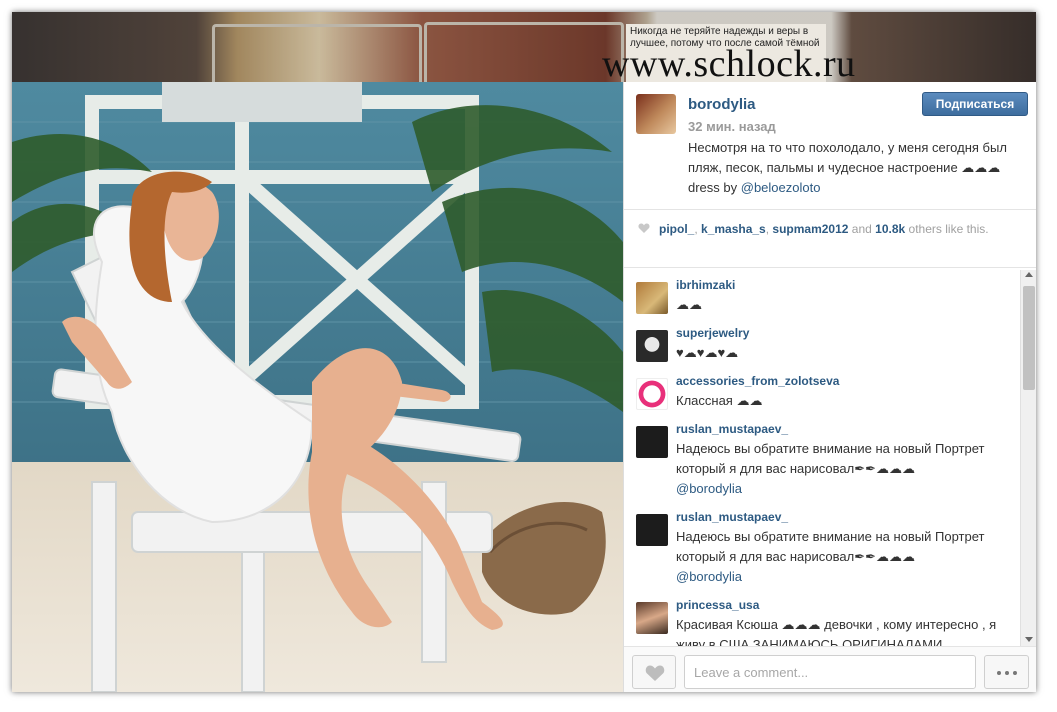 The width and height of the screenshot is (1057, 712). What do you see at coordinates (1029, 274) in the screenshot?
I see `scroll-up-arrow-icon` at bounding box center [1029, 274].